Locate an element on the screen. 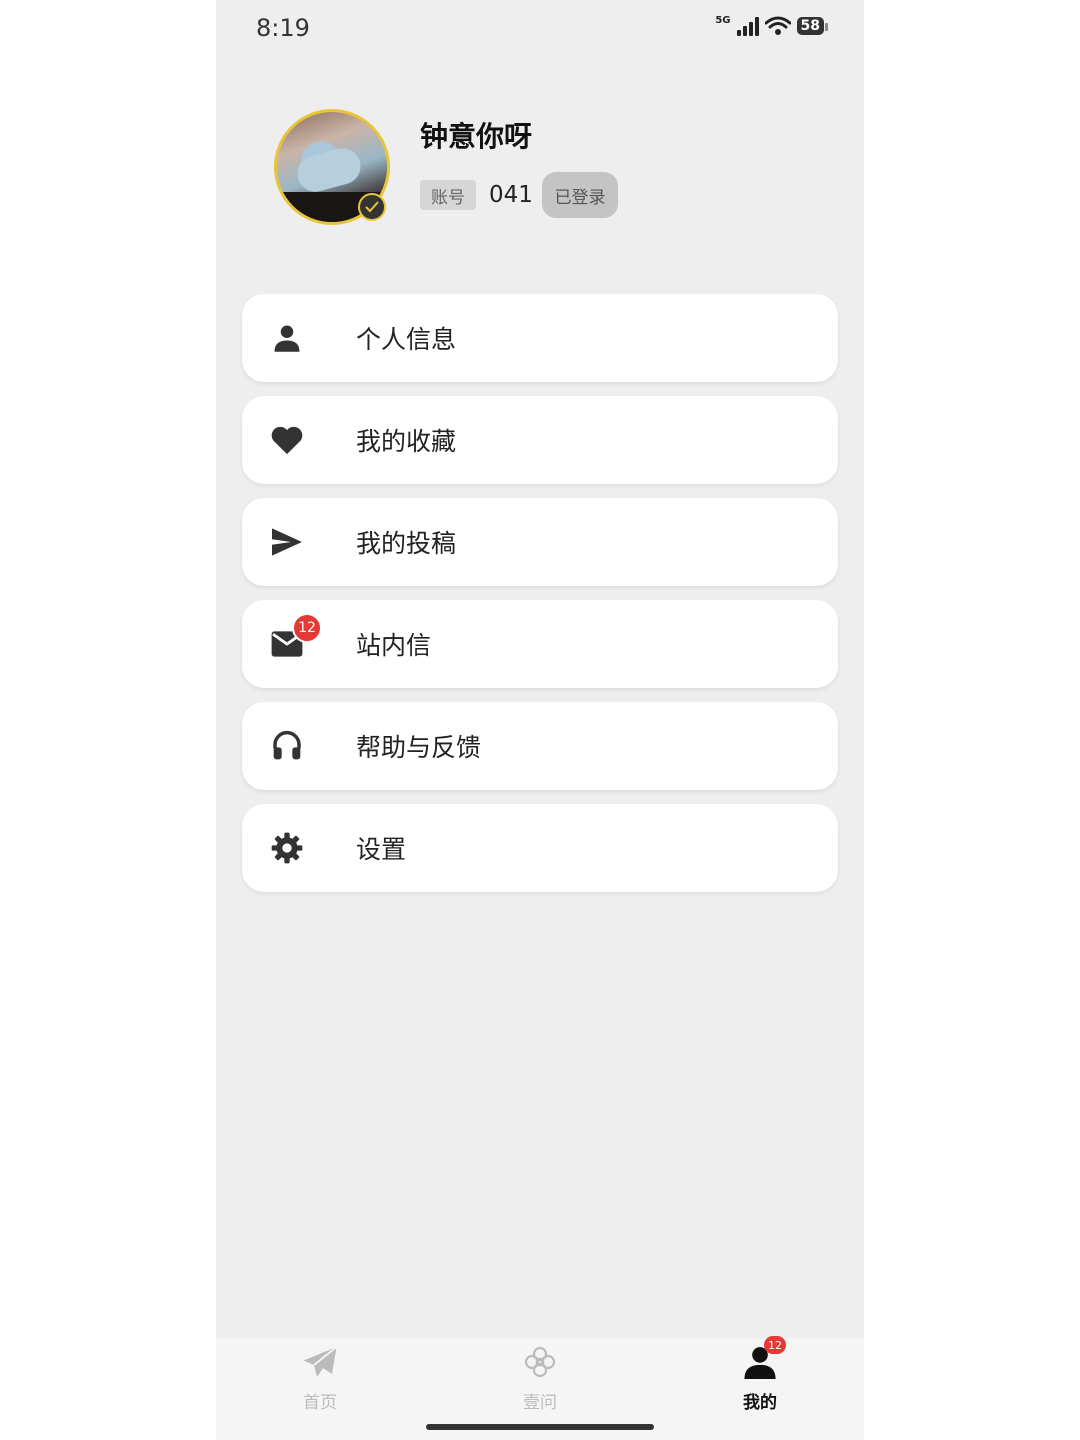 This screenshot has width=1080, height=1440. status-icons: 5G 58 is located at coordinates (772, 25).